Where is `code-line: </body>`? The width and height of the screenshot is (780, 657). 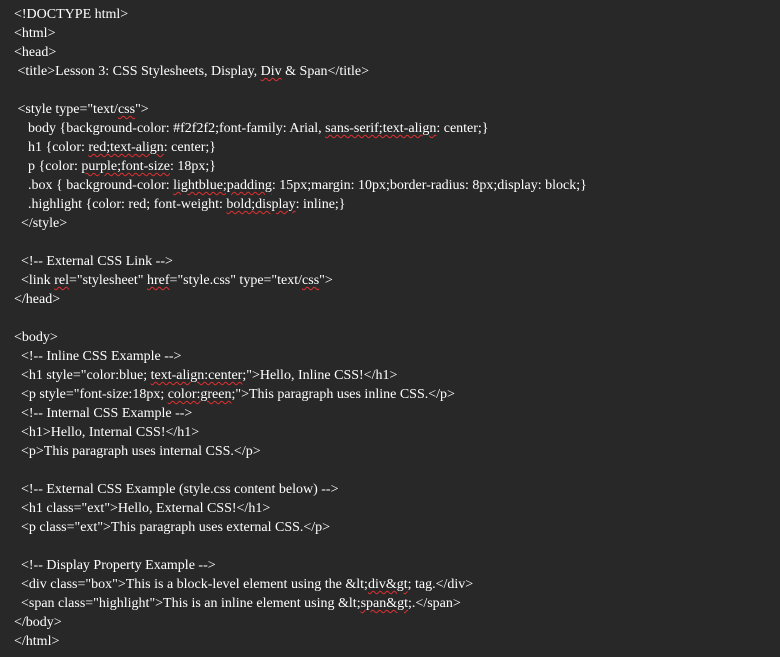 code-line: </body> is located at coordinates (390, 622).